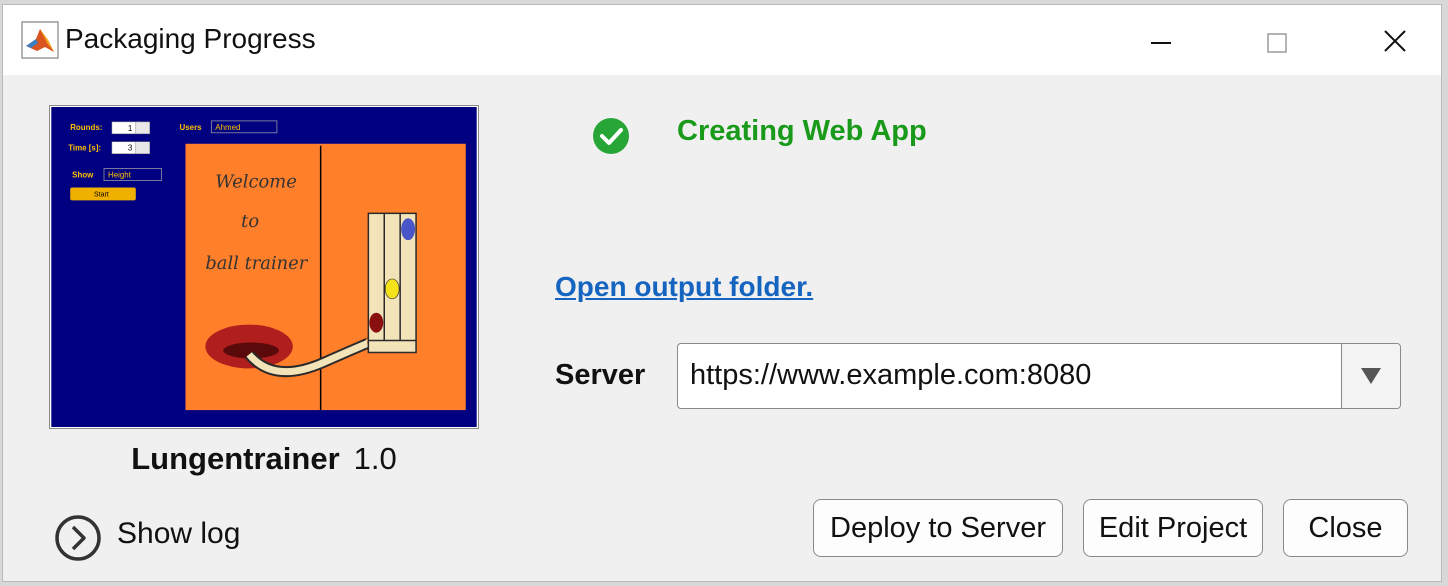 The image size is (1448, 586). I want to click on chevron-right-circle-icon, so click(78, 538).